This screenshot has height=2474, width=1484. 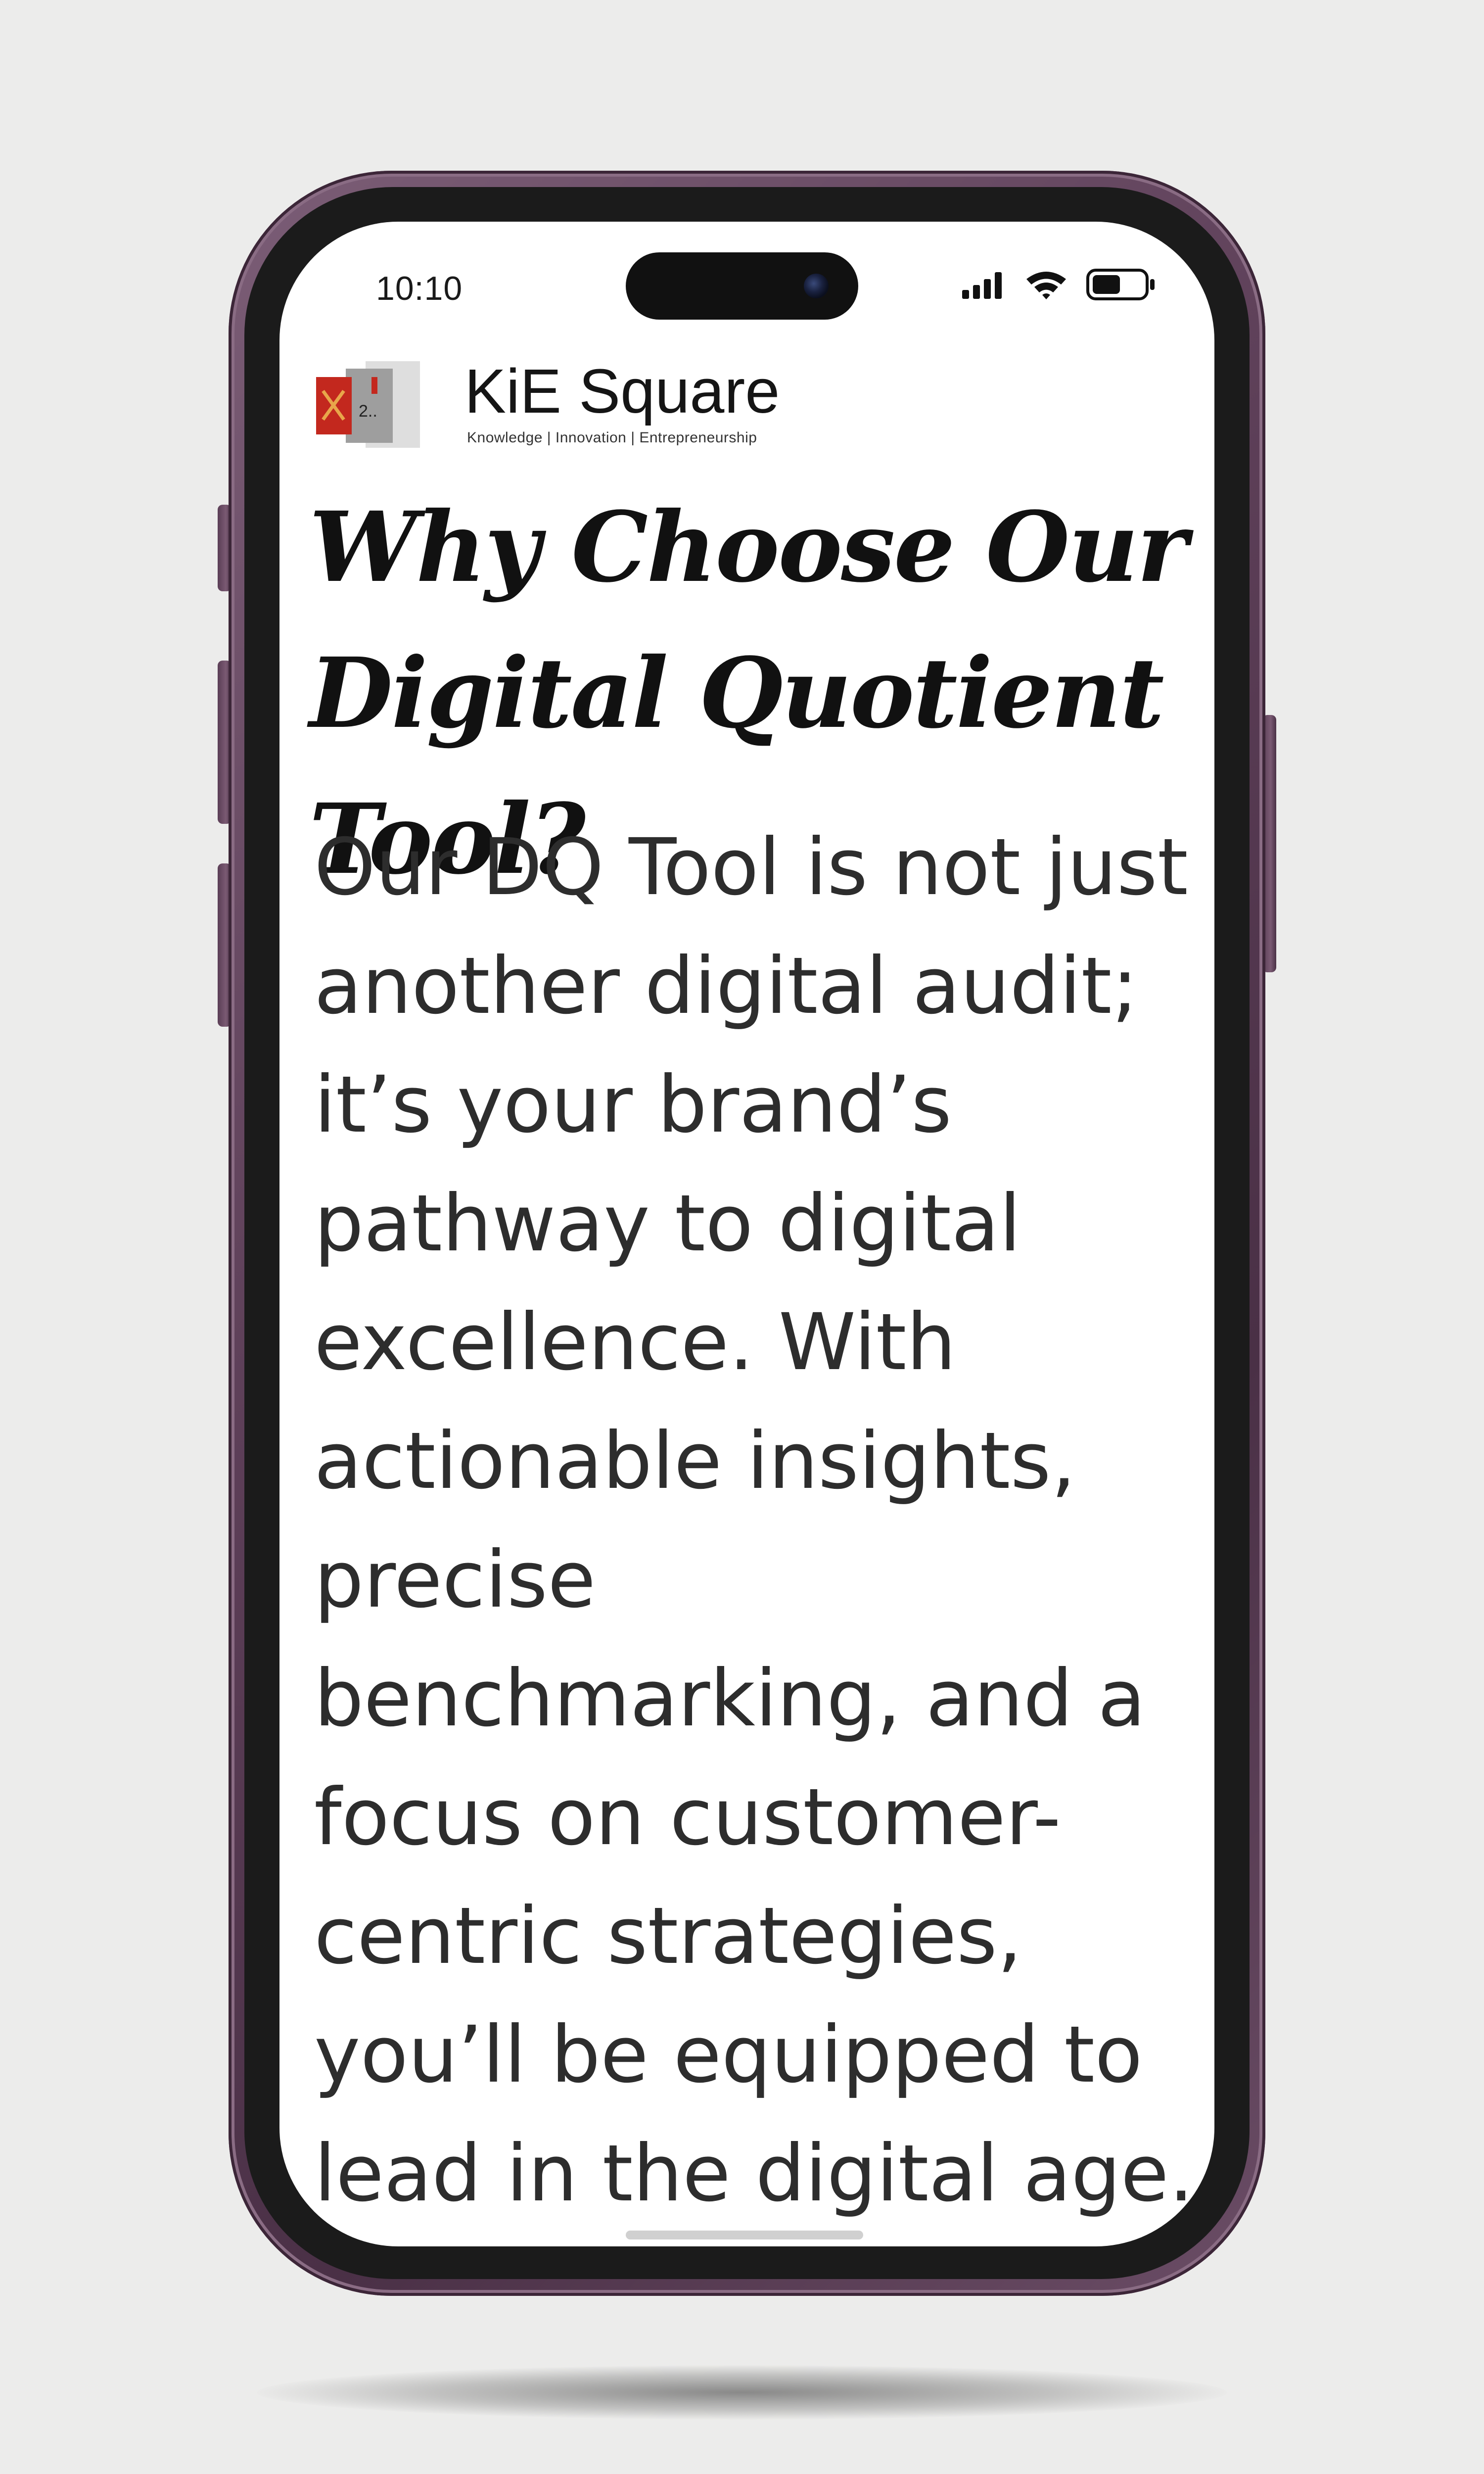 I want to click on signal-icon, so click(x=982, y=285).